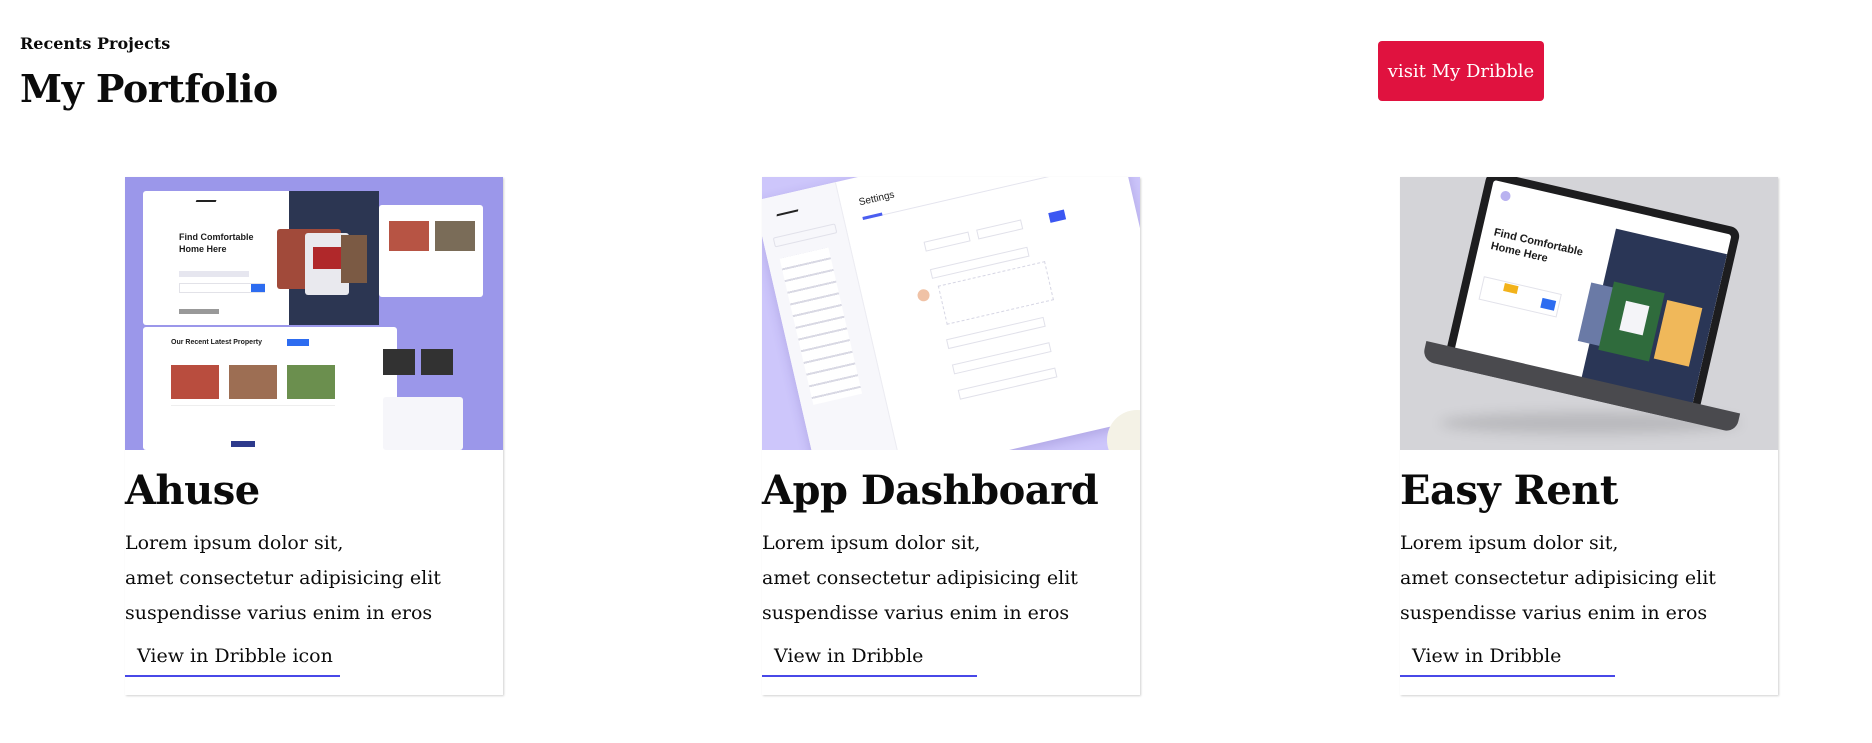 The width and height of the screenshot is (1872, 743). Describe the element at coordinates (1461, 71) in the screenshot. I see `visit-dribbble-button: visit My Dribble` at that location.